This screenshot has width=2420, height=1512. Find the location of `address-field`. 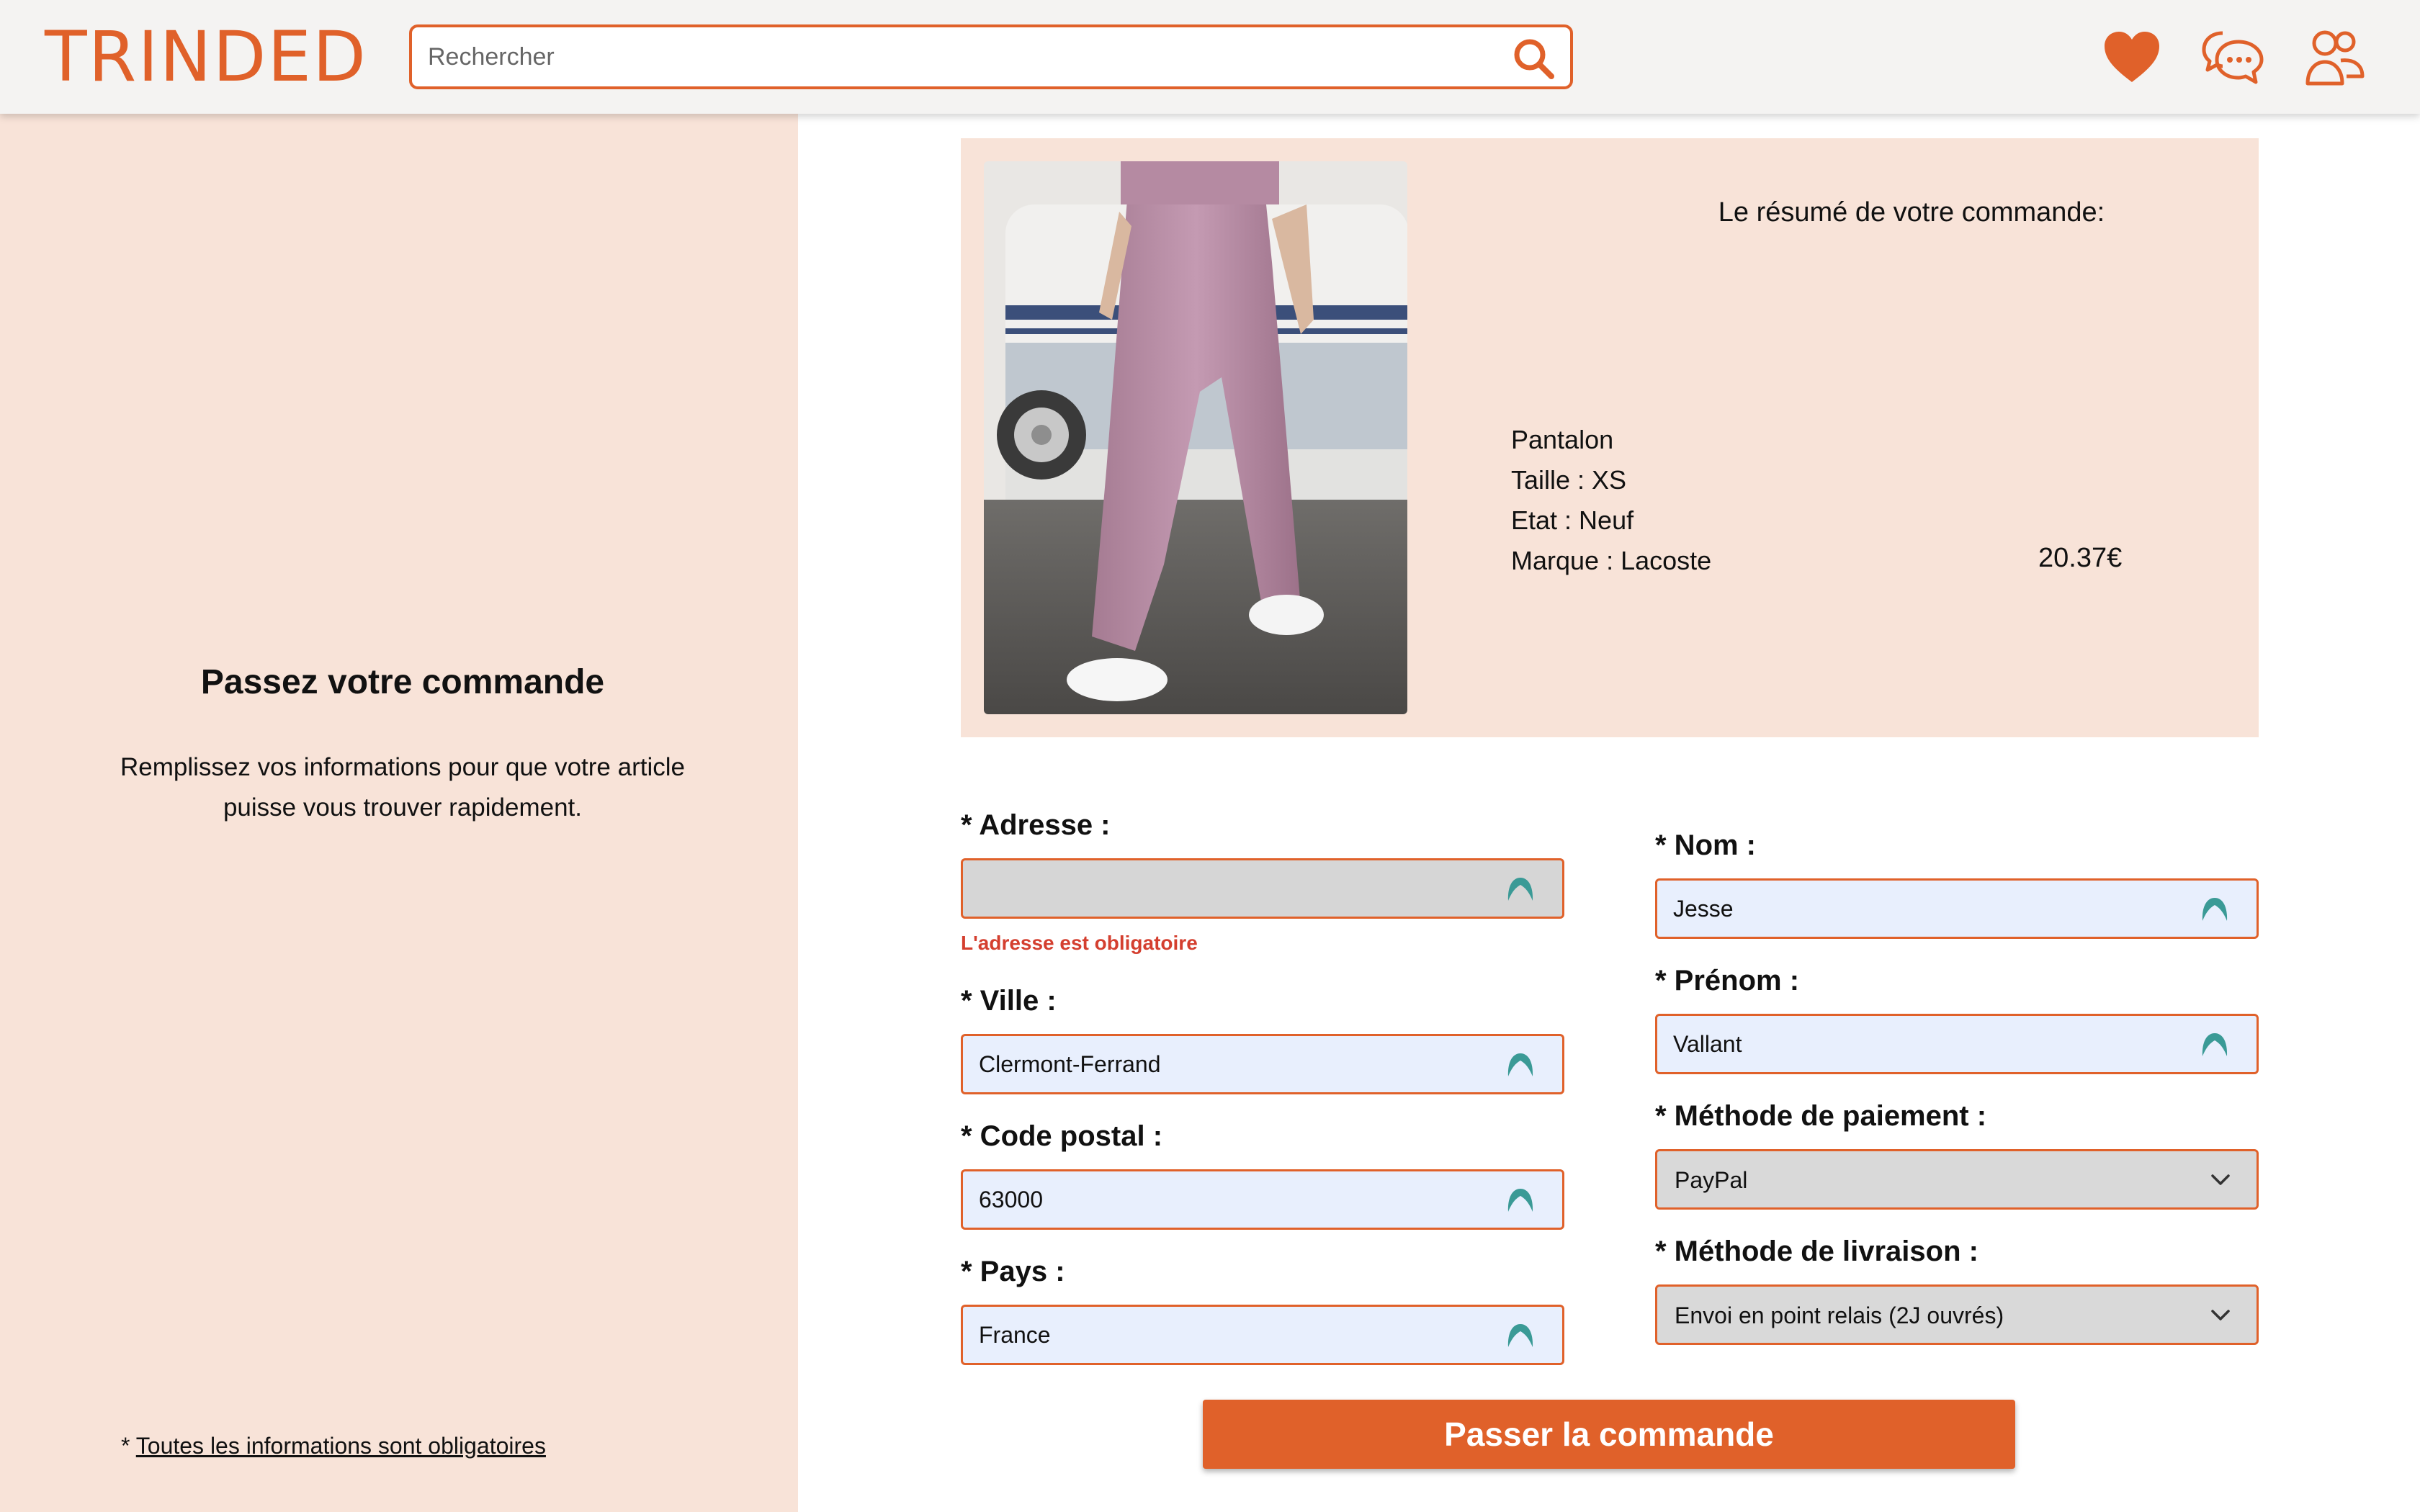

address-field is located at coordinates (1262, 888).